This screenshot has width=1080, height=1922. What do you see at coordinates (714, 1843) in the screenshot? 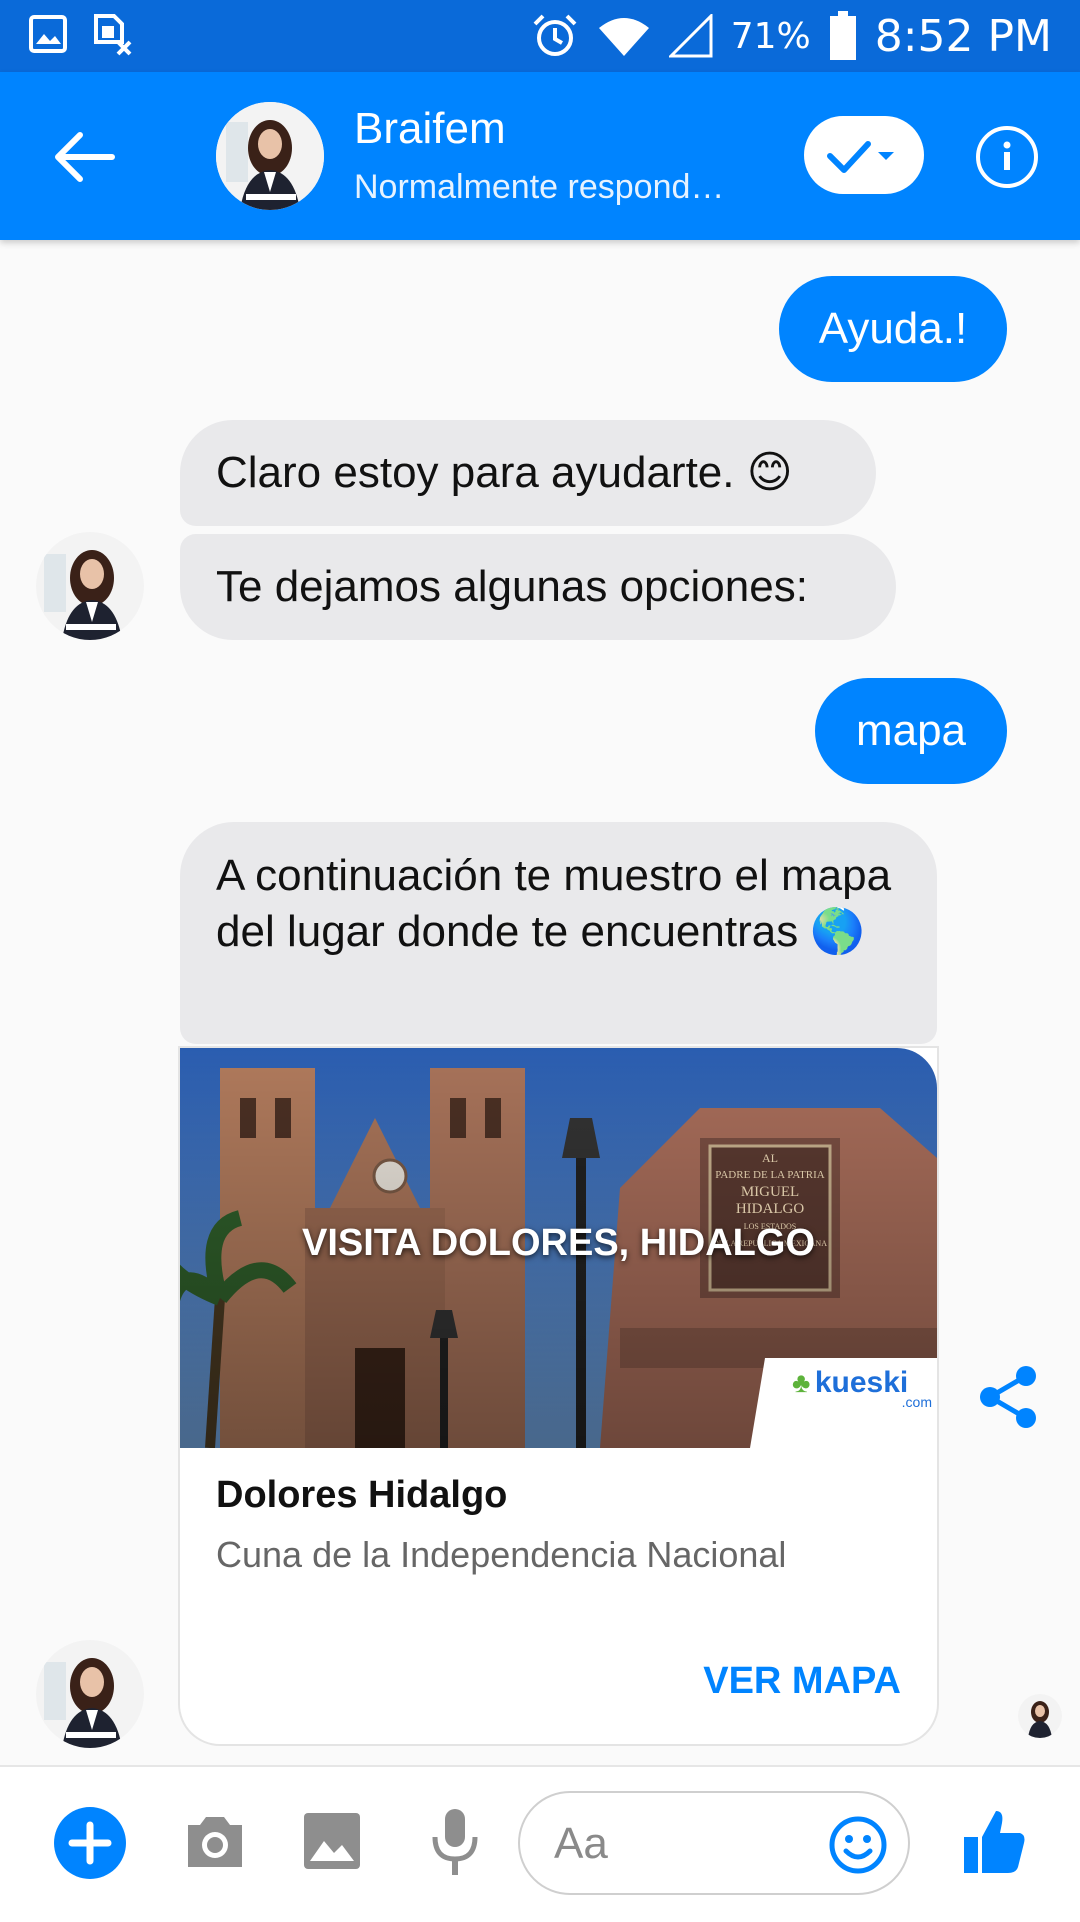
I see `message-input: Aa` at bounding box center [714, 1843].